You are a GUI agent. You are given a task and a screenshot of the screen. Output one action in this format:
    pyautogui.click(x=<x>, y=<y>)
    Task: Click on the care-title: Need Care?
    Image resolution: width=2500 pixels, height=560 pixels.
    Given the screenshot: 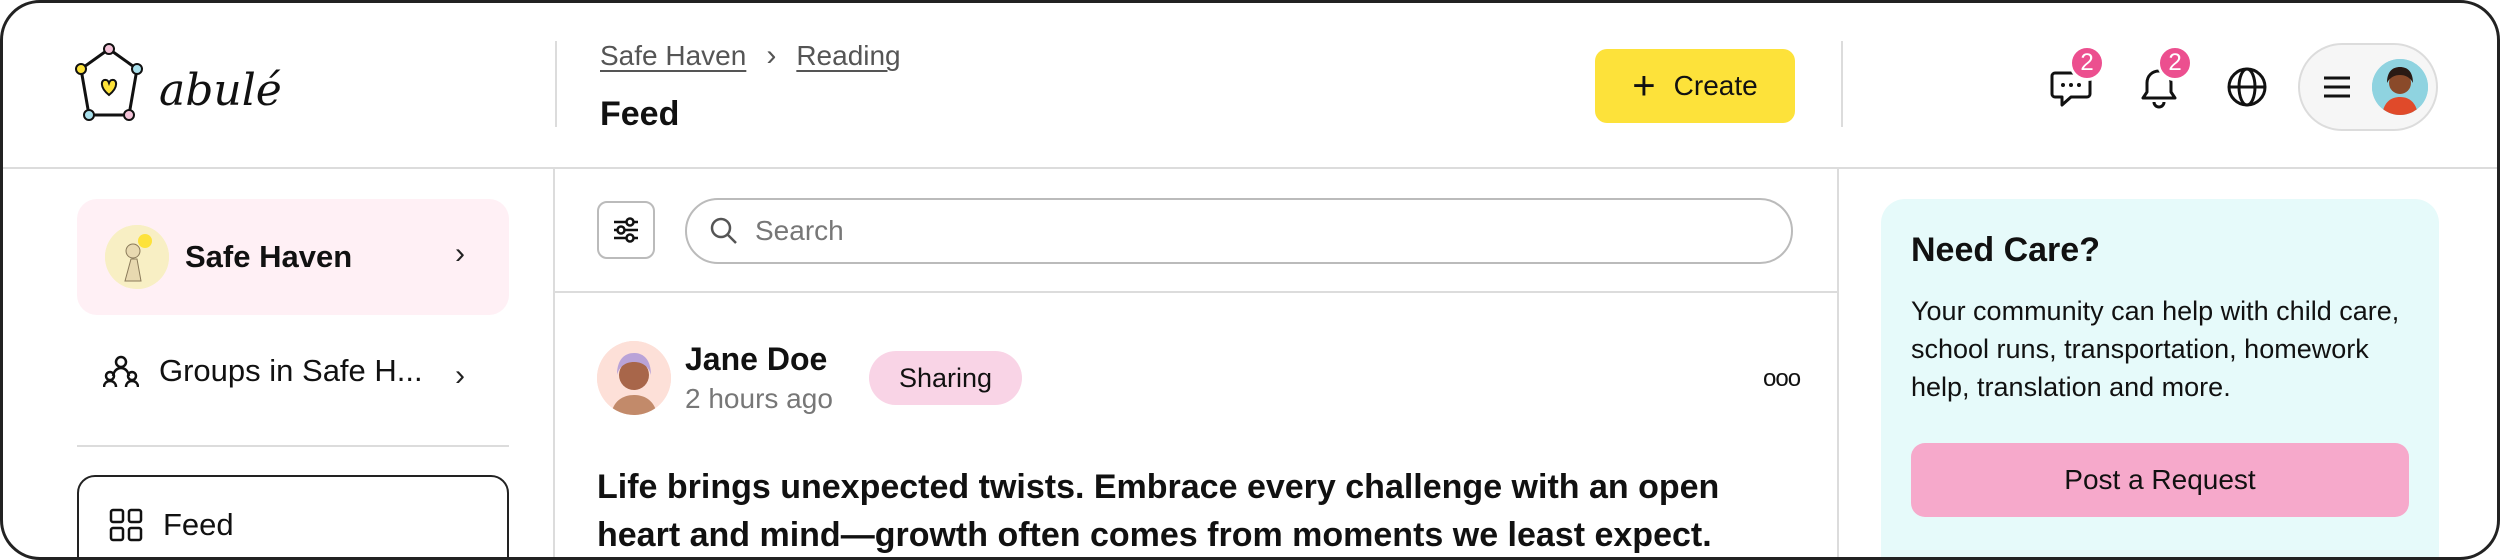 What is the action you would take?
    pyautogui.click(x=2005, y=250)
    